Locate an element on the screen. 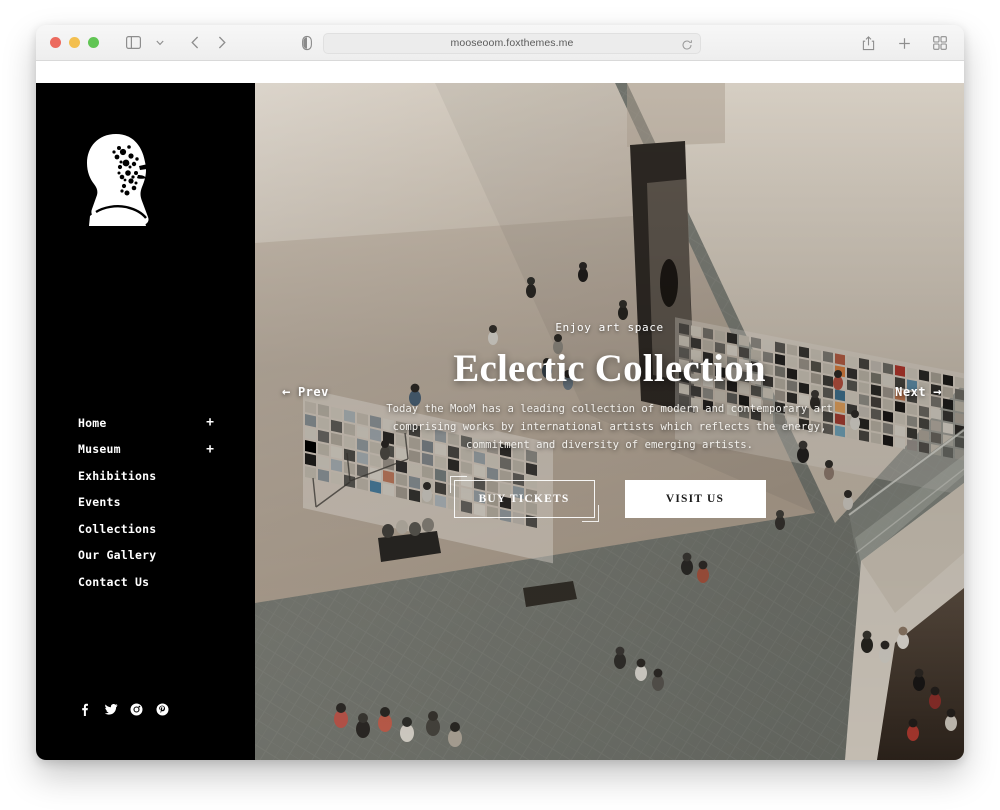 The height and width of the screenshot is (810, 1000). sidebar-item-our-gallery: Our Gallery is located at coordinates (146, 555).